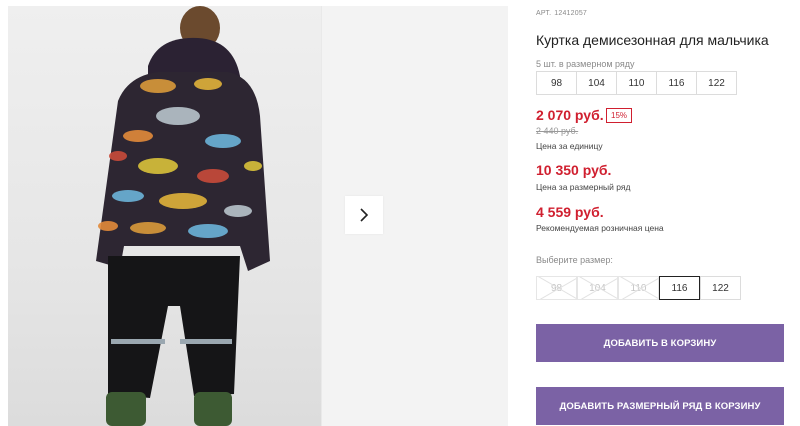 Image resolution: width=800 pixels, height=426 pixels. I want to click on size-option-110: 110, so click(638, 288).